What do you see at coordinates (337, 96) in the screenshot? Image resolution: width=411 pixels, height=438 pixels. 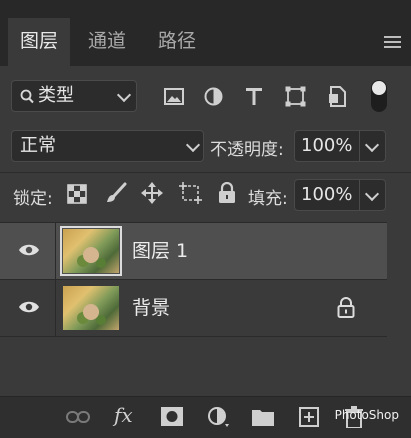 I see `smart-object-filter-icon` at bounding box center [337, 96].